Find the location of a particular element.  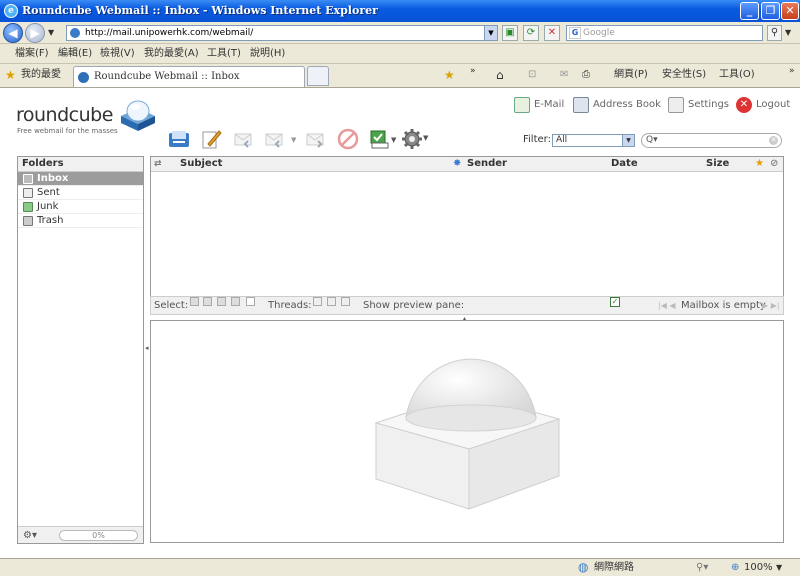

logo-tagline: Free webmail for the masses is located at coordinates (67, 131).